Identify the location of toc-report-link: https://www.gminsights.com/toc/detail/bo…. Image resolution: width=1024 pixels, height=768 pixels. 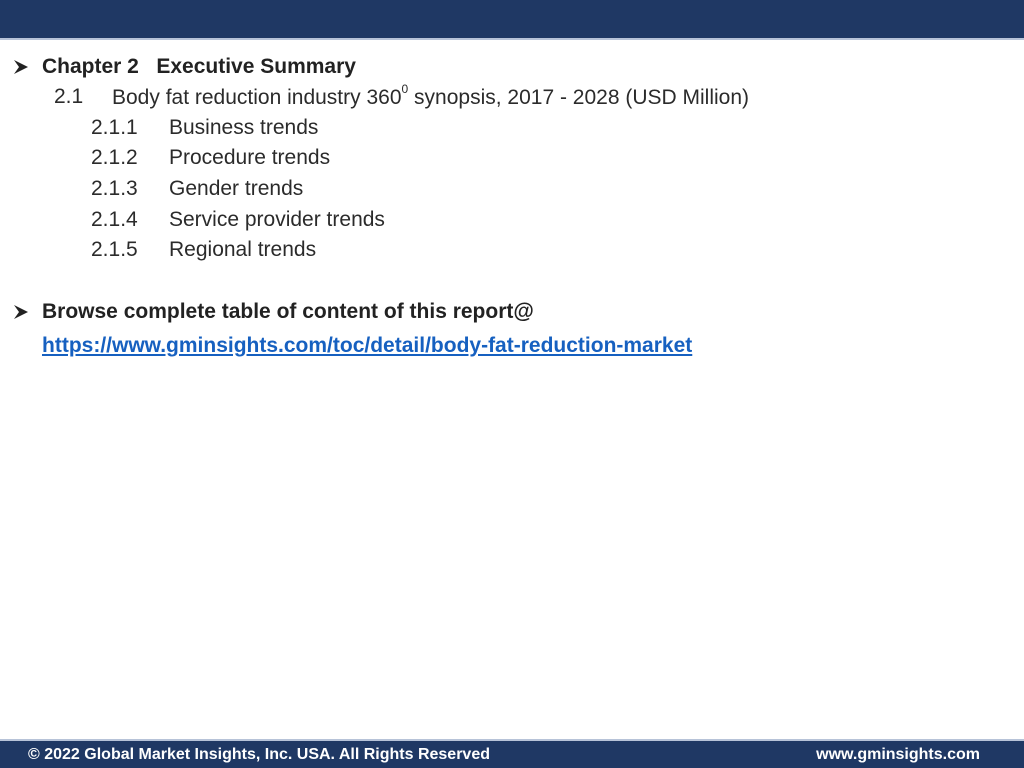
(367, 346).